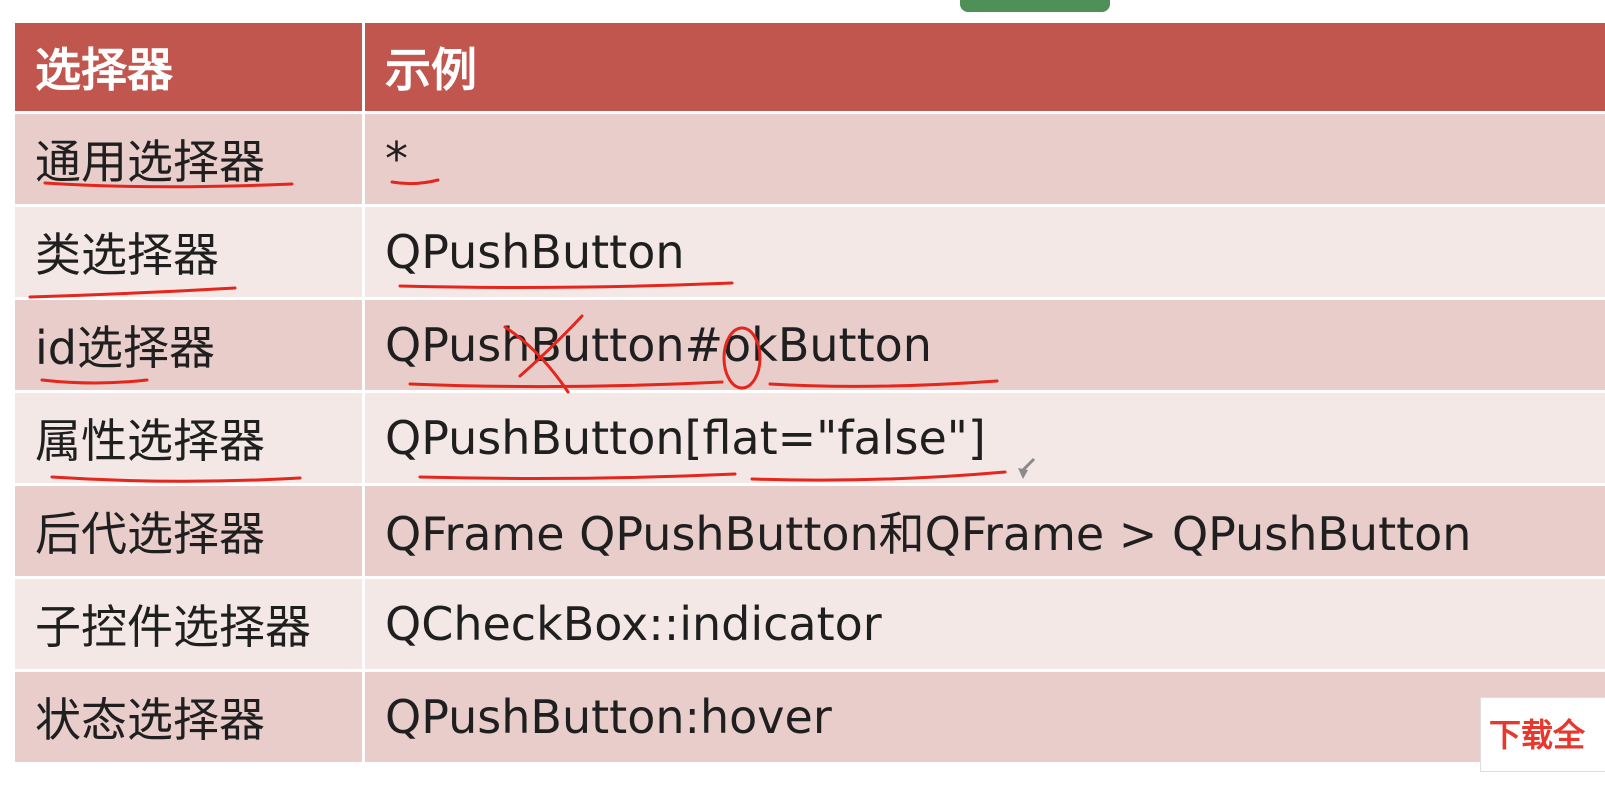  What do you see at coordinates (188, 67) in the screenshot?
I see `header-selector: 选择器` at bounding box center [188, 67].